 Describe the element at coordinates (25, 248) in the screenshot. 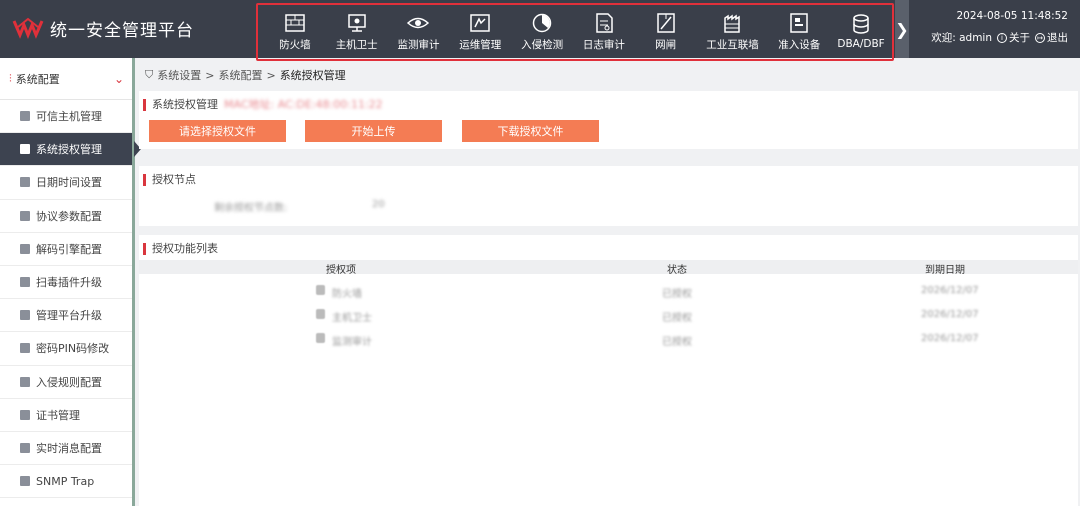

I see `gear-icon` at that location.